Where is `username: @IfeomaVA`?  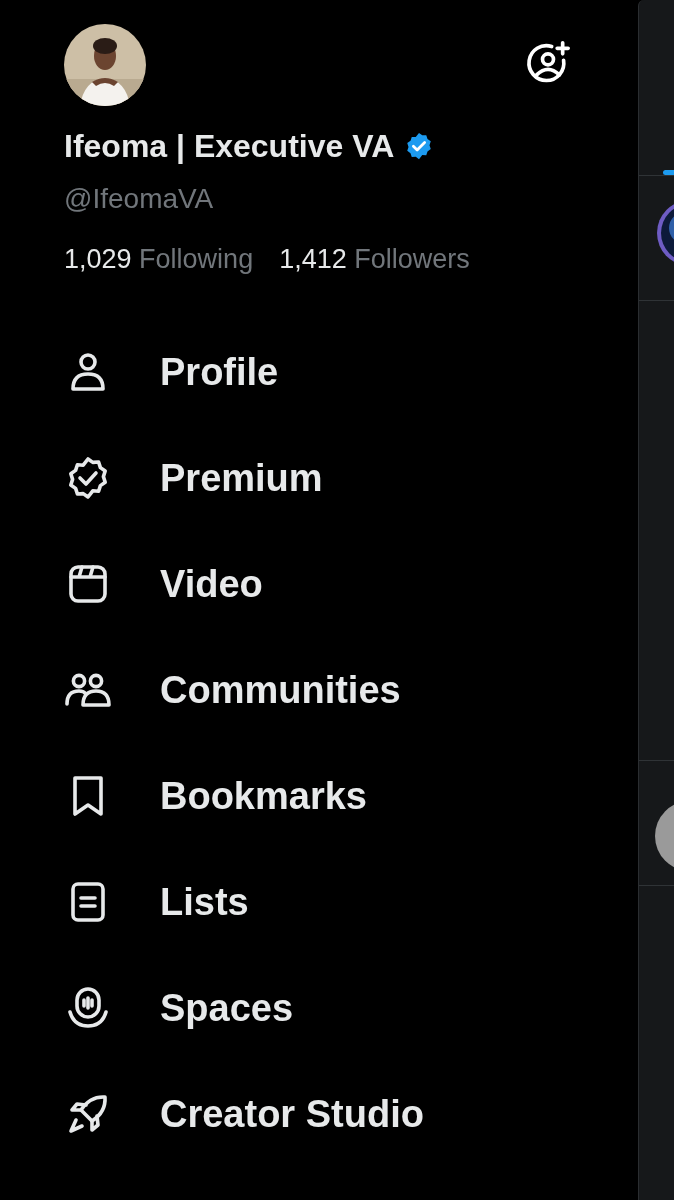 username: @IfeomaVA is located at coordinates (139, 199).